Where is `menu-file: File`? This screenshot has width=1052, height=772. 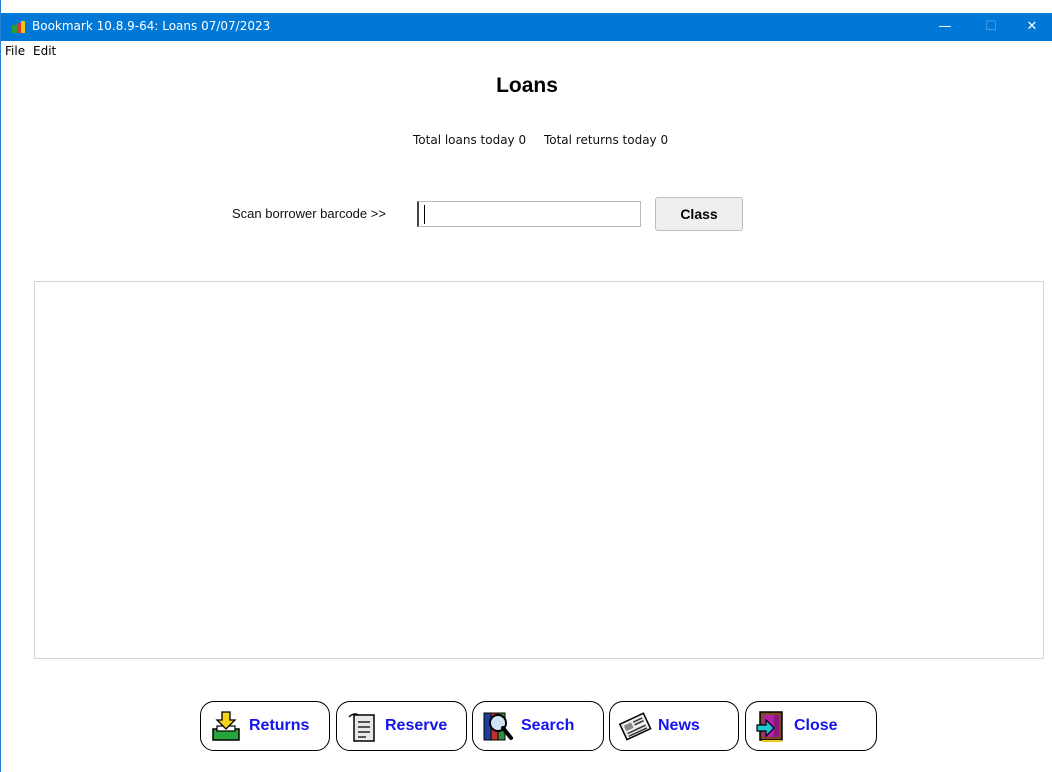 menu-file: File is located at coordinates (15, 51).